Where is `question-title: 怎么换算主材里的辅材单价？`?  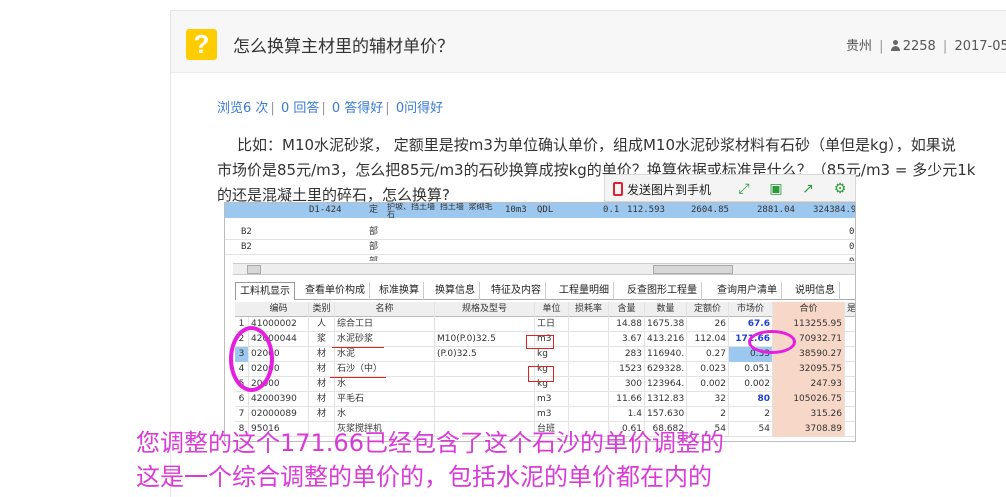
question-title: 怎么换算主材里的辅材单价？ is located at coordinates (343, 44).